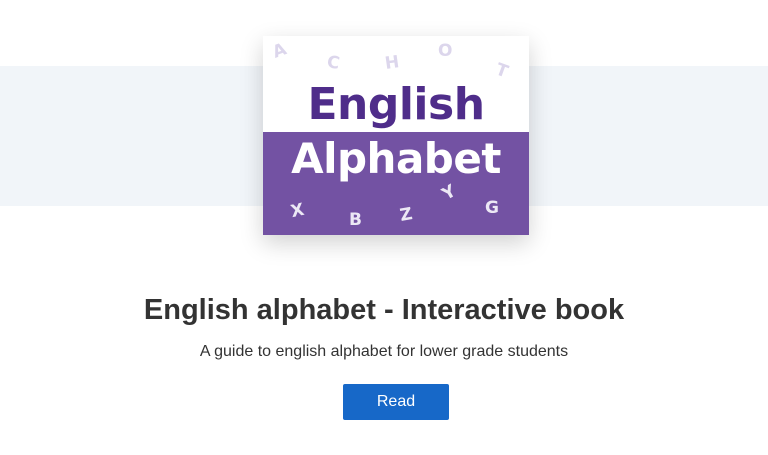 This screenshot has width=768, height=455. Describe the element at coordinates (396, 104) in the screenshot. I see `cover-title-english: English` at that location.